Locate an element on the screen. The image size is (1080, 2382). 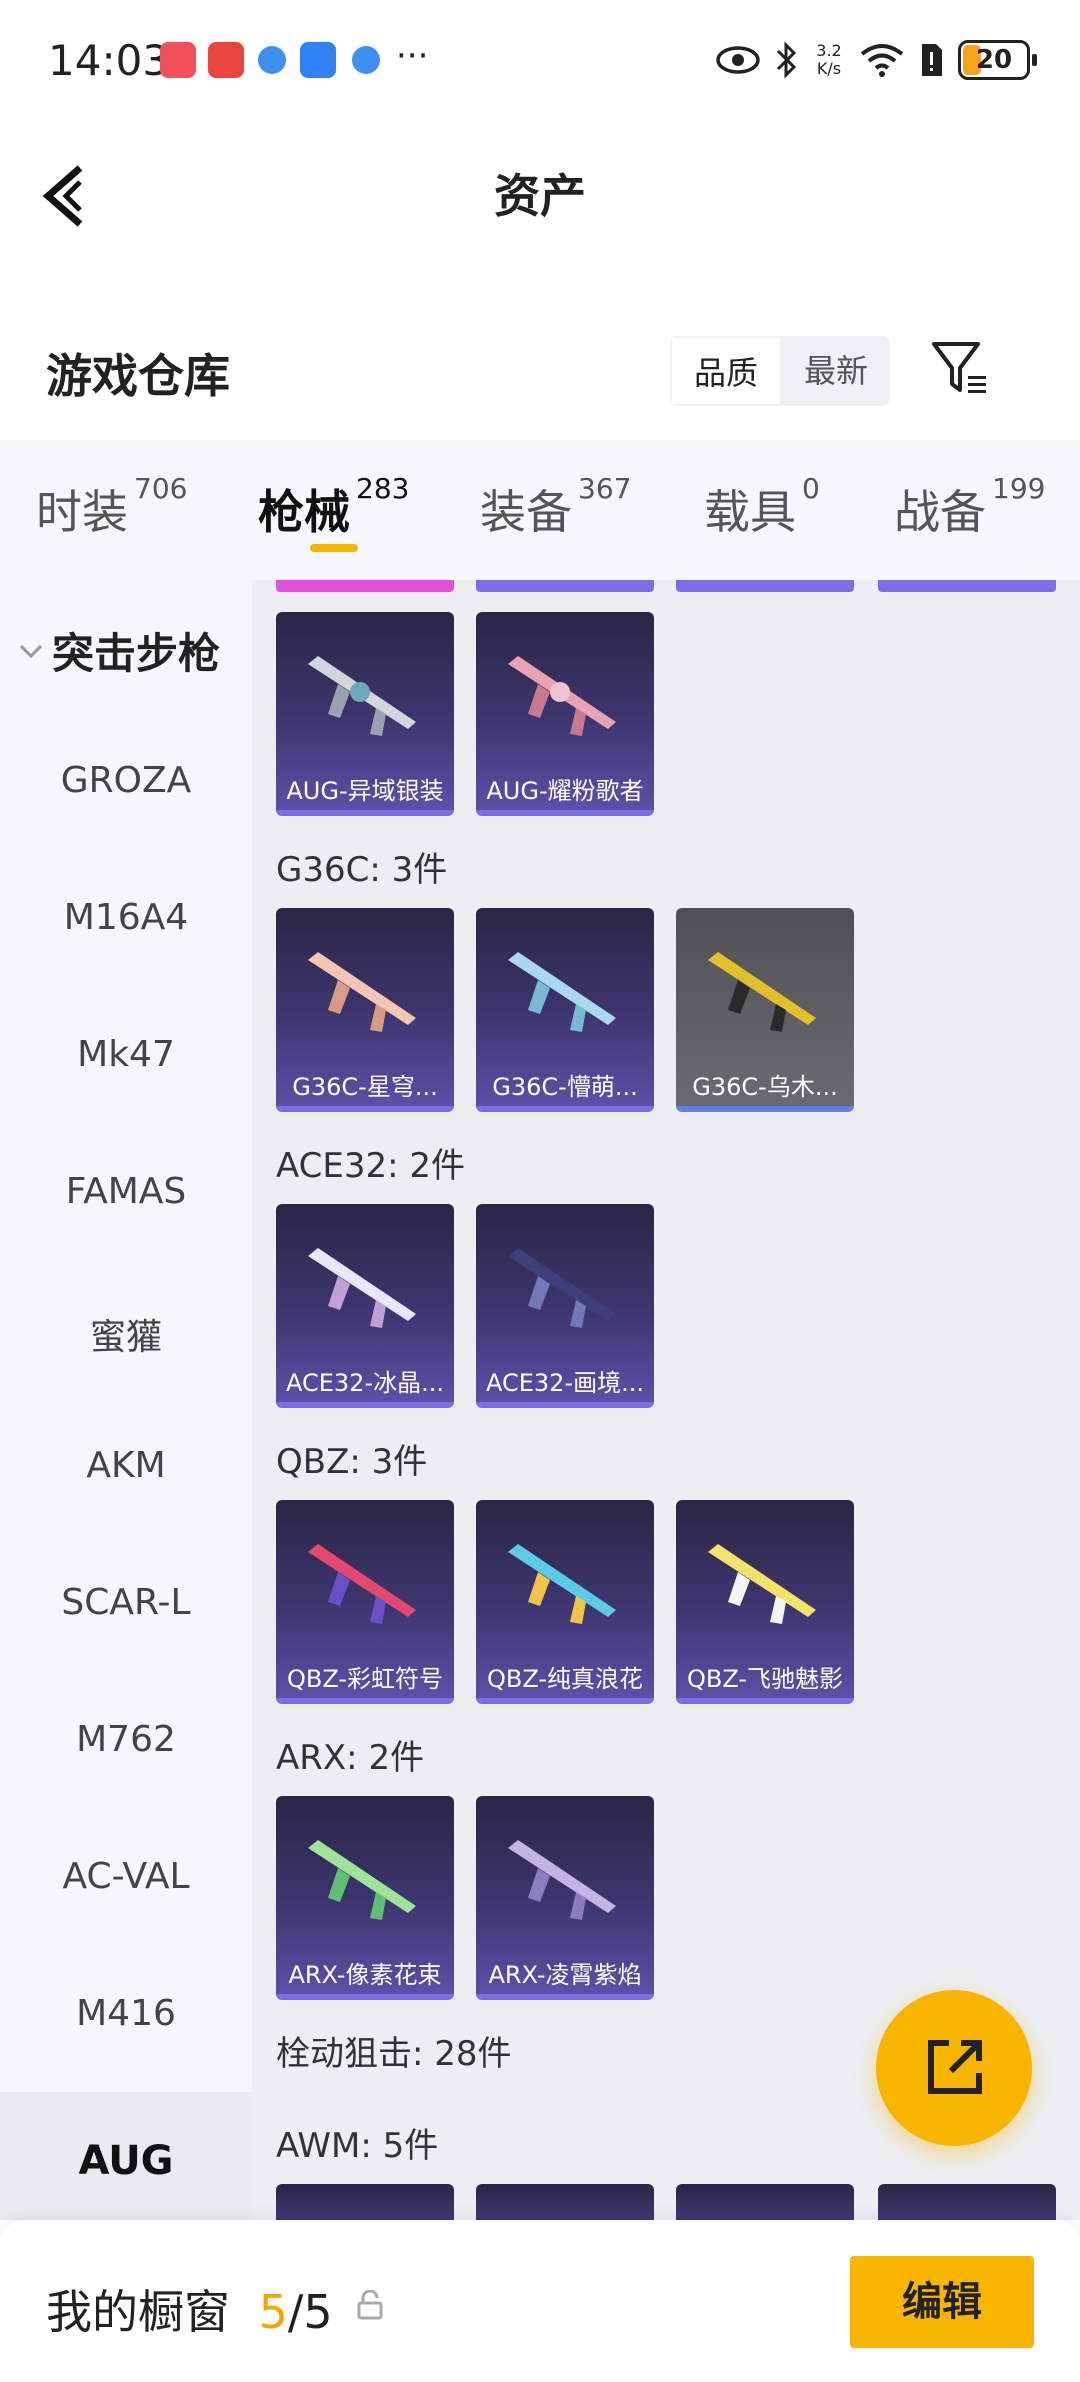
showcase-label: 我的橱窗 5/5 is located at coordinates (189, 2309).